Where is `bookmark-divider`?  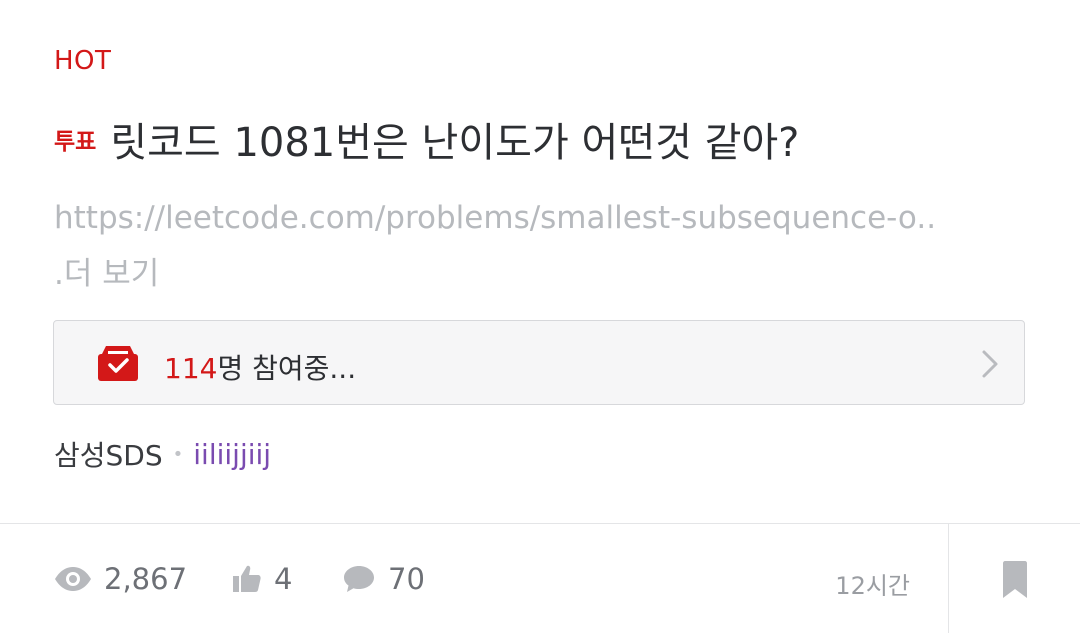
bookmark-divider is located at coordinates (948, 578).